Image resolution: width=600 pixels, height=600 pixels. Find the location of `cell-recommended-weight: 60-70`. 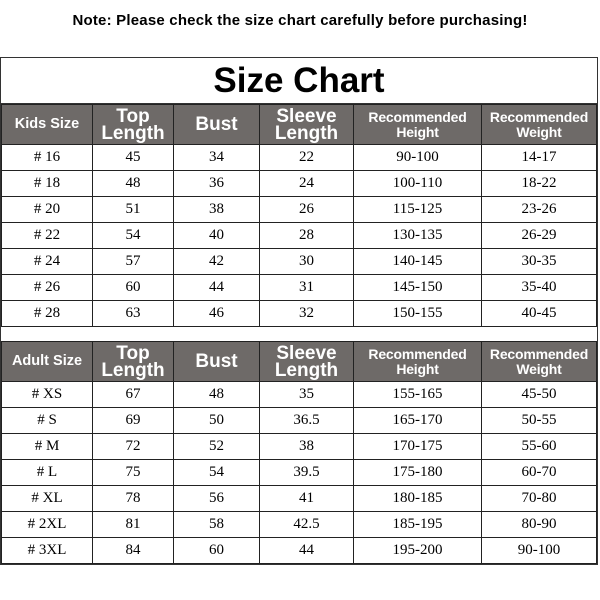

cell-recommended-weight: 60-70 is located at coordinates (539, 472).